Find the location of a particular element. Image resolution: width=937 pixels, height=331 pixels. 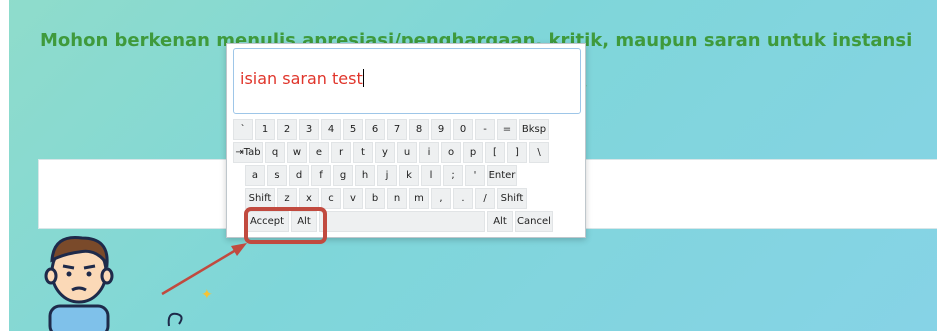

annotation-arrow is located at coordinates (204, 269).